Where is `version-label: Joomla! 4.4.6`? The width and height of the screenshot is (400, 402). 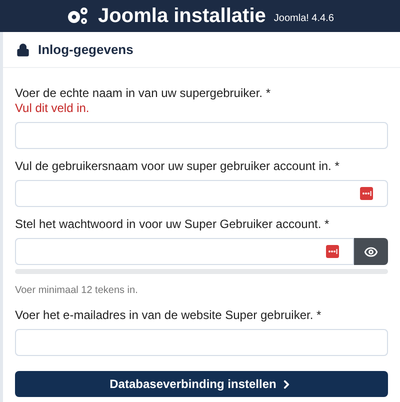 version-label: Joomla! 4.4.6 is located at coordinates (304, 19).